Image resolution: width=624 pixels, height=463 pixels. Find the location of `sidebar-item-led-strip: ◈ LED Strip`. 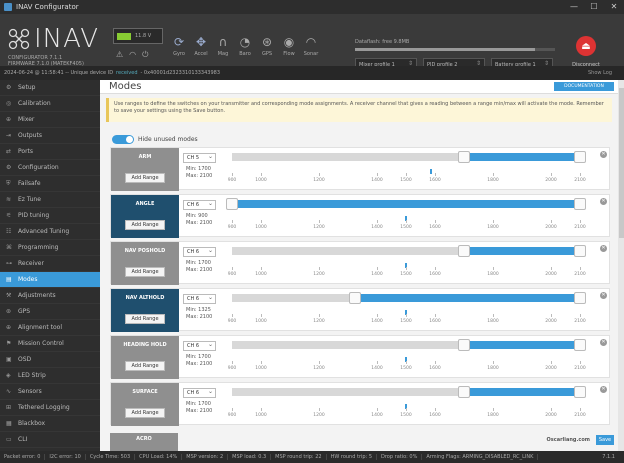

sidebar-item-led-strip: ◈ LED Strip is located at coordinates (50, 376).